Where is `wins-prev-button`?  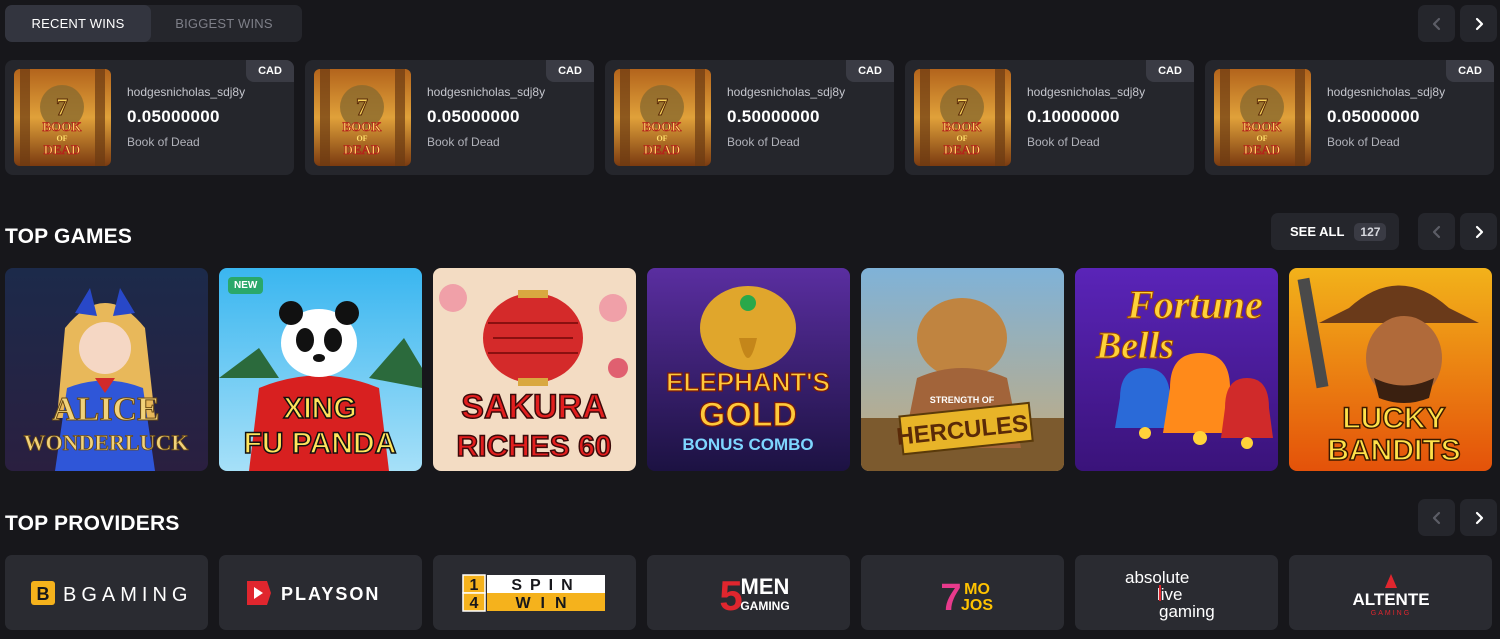 wins-prev-button is located at coordinates (1436, 23).